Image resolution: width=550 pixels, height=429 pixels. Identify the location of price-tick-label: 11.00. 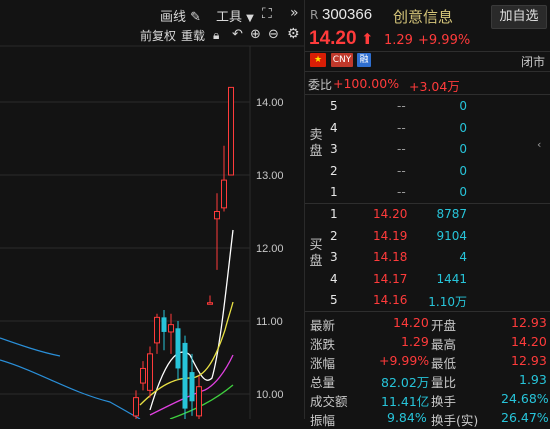
(269, 322).